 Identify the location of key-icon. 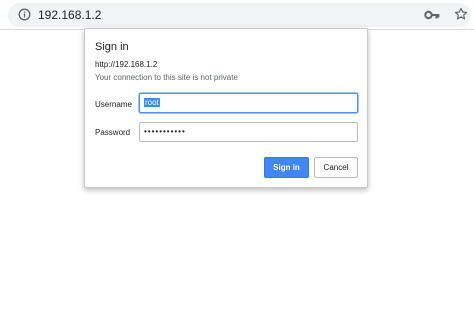
(432, 15).